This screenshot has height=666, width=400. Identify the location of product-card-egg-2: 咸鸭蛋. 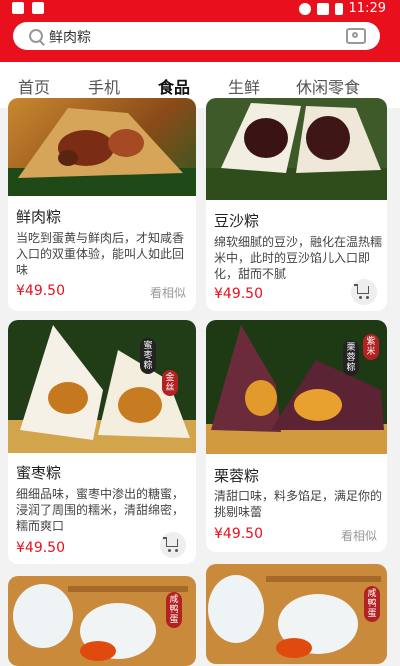
(296, 614).